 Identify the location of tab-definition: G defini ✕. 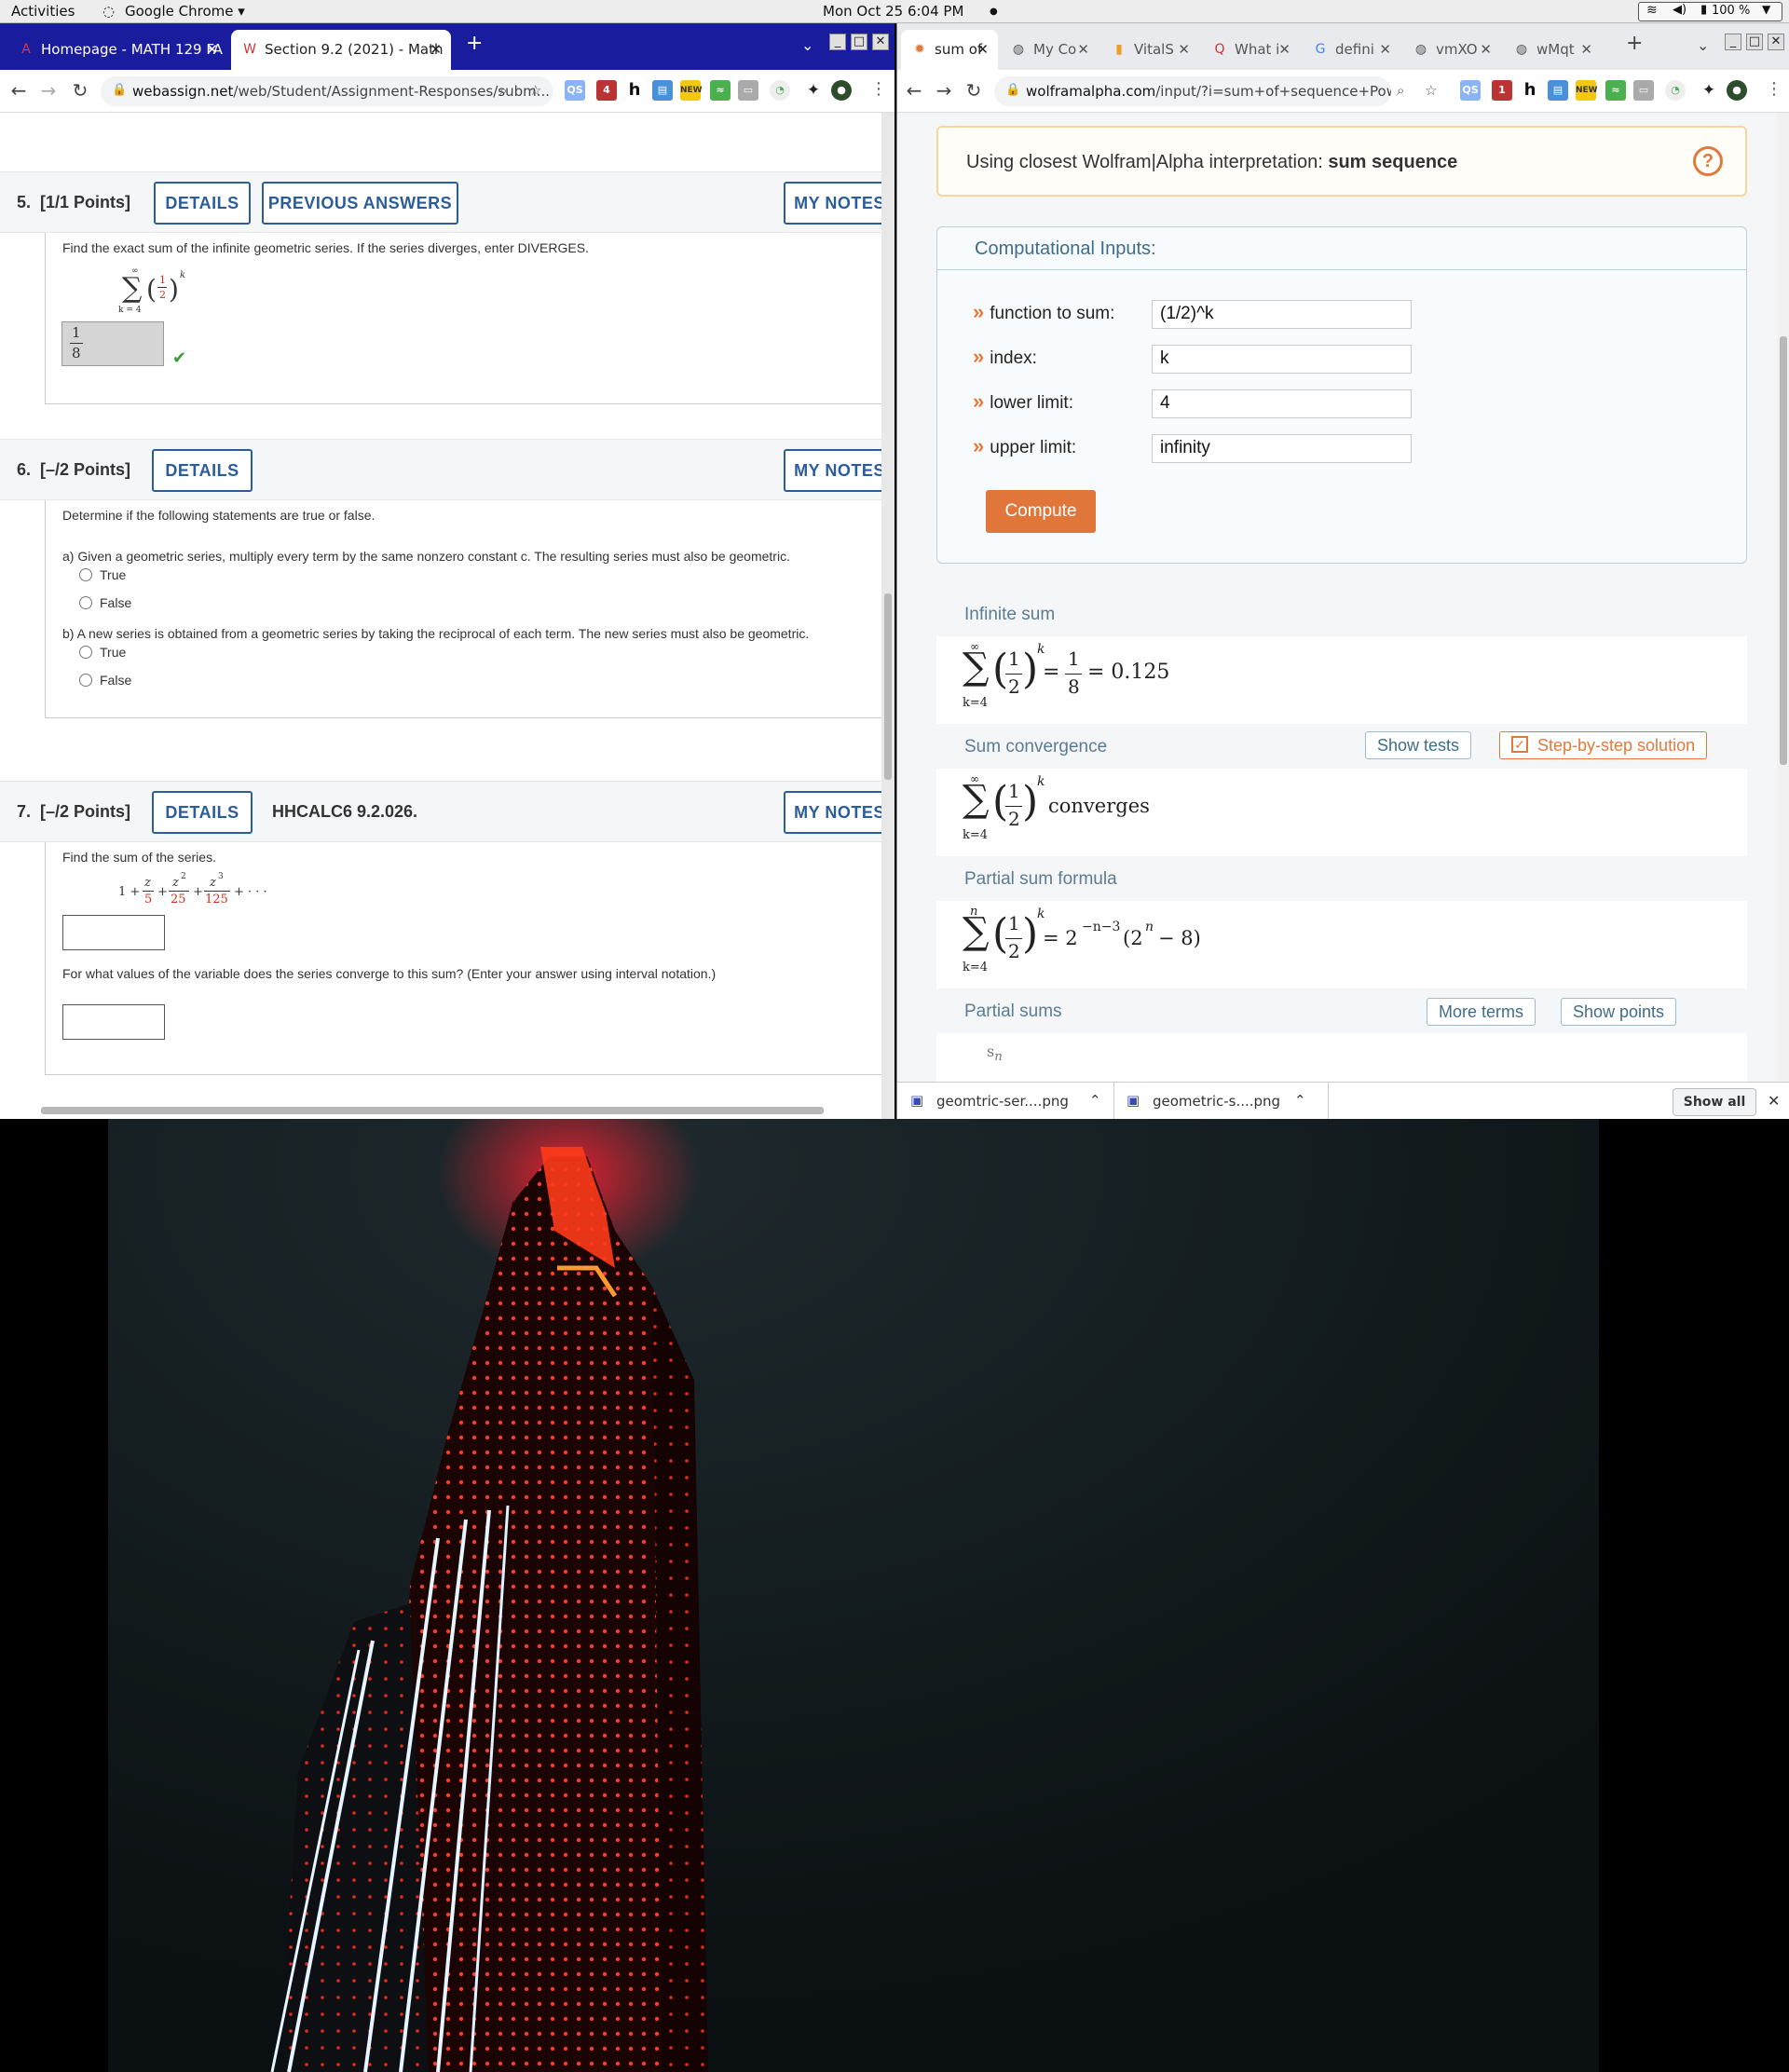
(1351, 50).